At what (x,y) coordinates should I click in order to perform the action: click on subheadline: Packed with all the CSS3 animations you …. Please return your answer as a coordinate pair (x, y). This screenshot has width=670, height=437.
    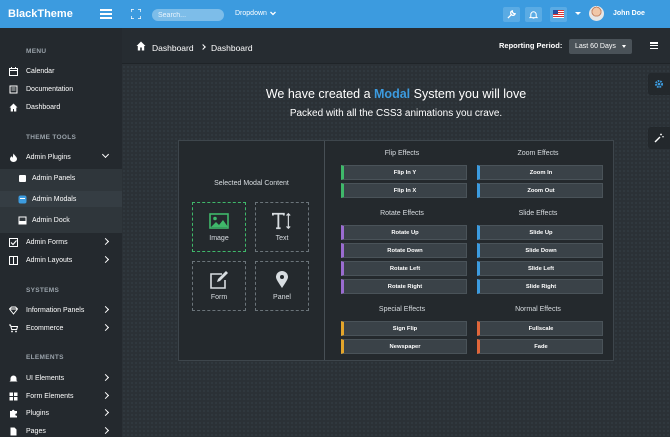
    Looking at the image, I should click on (396, 113).